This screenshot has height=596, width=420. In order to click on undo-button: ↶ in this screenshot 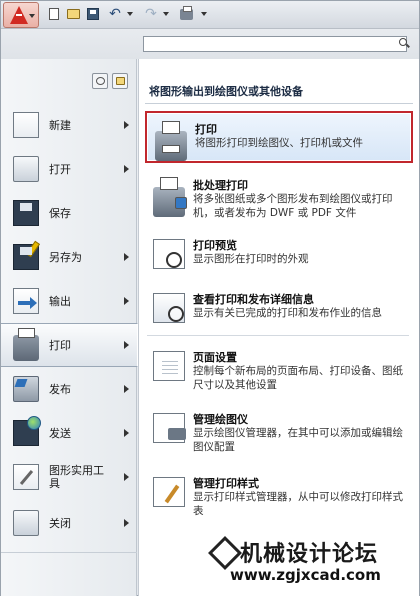, I will do `click(115, 14)`.